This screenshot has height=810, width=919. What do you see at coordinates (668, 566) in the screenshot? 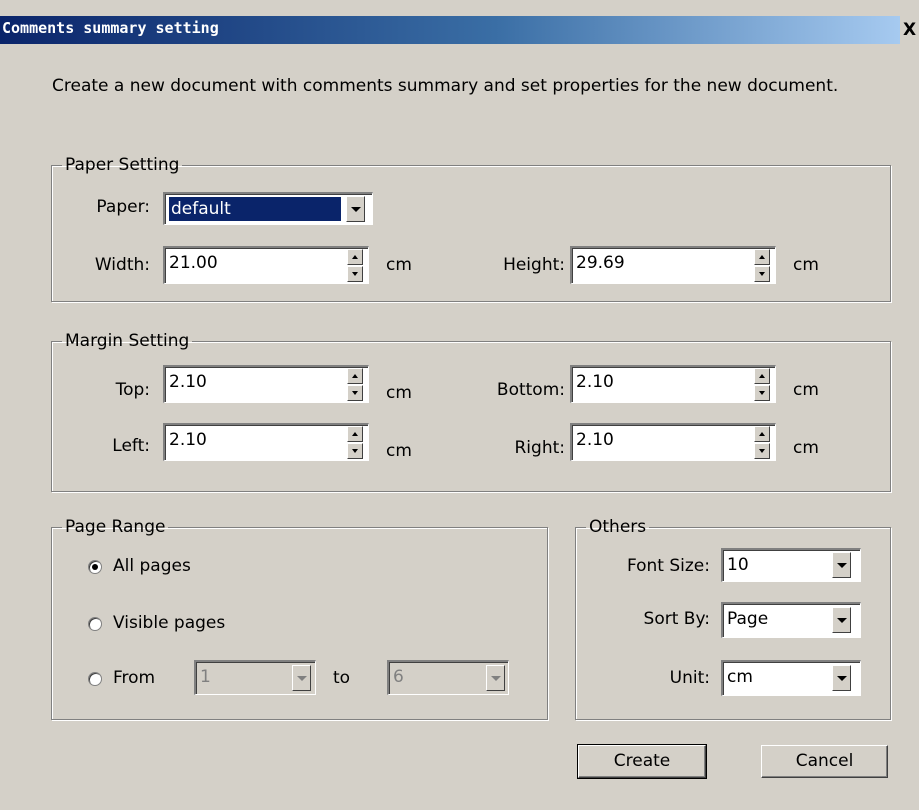
I see `font-size-label: Font Size:` at bounding box center [668, 566].